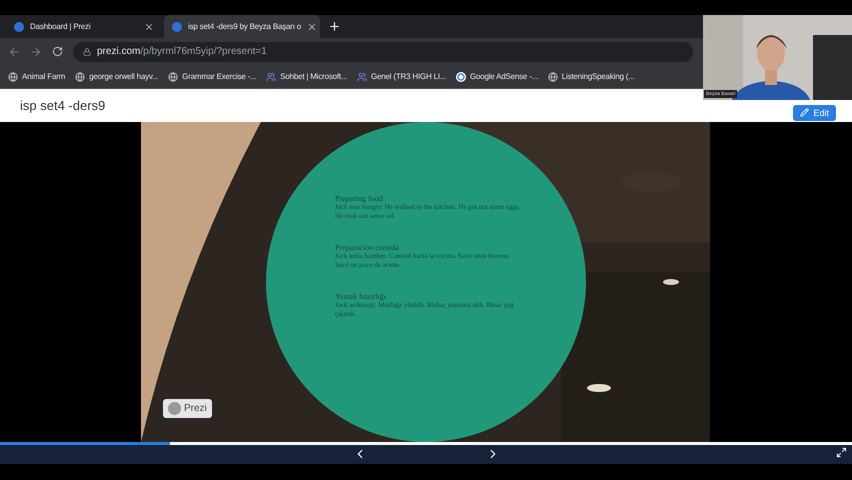 Image resolution: width=852 pixels, height=480 pixels. I want to click on browser-tab: Dashboard | Prezi, so click(84, 26).